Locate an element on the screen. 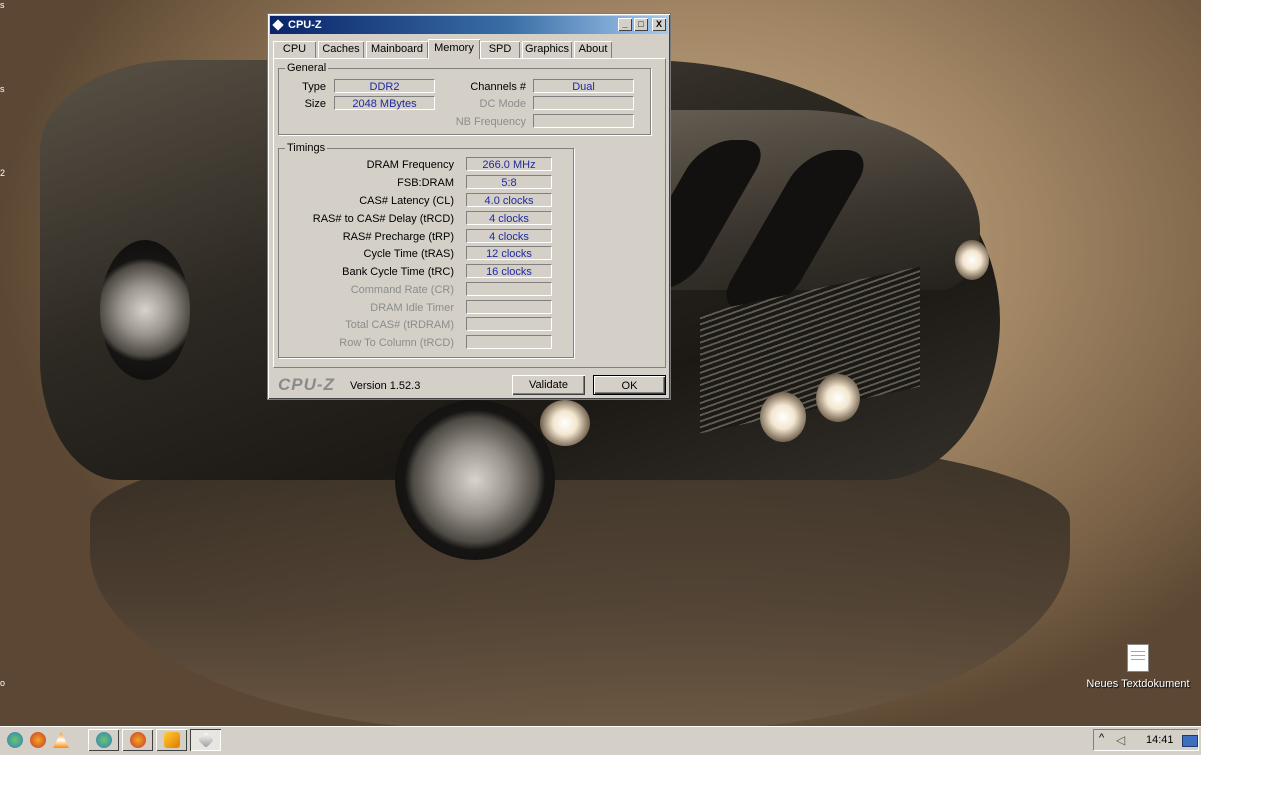  cycle-time-value: 12 clocks is located at coordinates (509, 253).